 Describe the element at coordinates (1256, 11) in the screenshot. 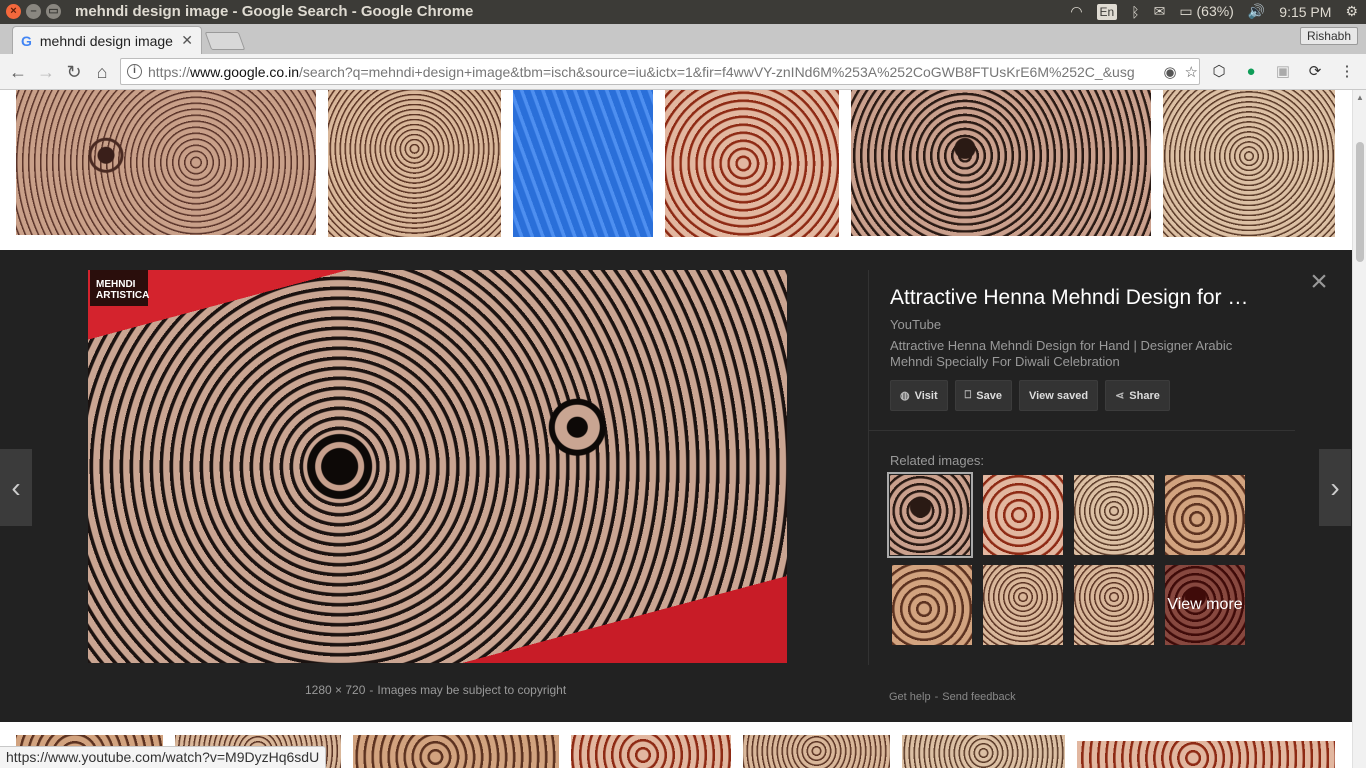

I see `volume-icon: 🔊` at that location.